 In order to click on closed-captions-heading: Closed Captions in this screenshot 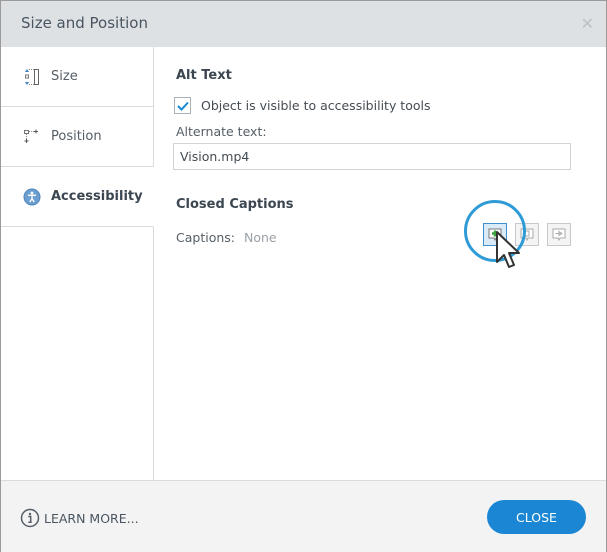, I will do `click(235, 204)`.